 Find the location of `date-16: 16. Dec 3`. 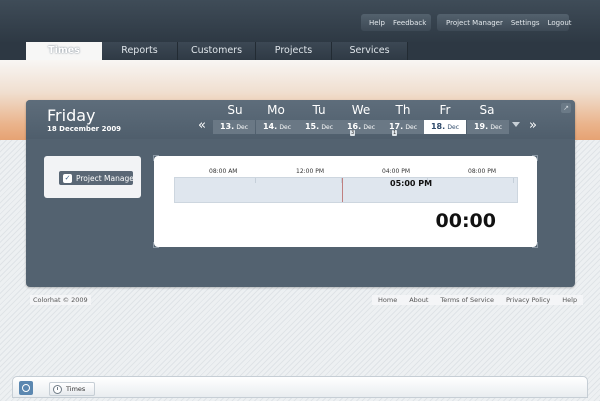

date-16: 16. Dec 3 is located at coordinates (361, 128).